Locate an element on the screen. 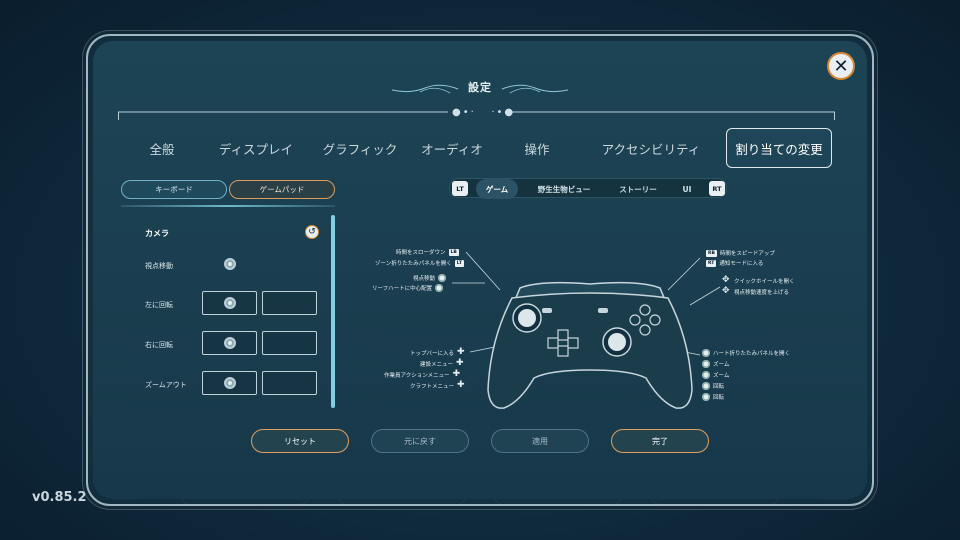 Image resolution: width=960 pixels, height=540 pixels. controller-diagram is located at coordinates (590, 345).